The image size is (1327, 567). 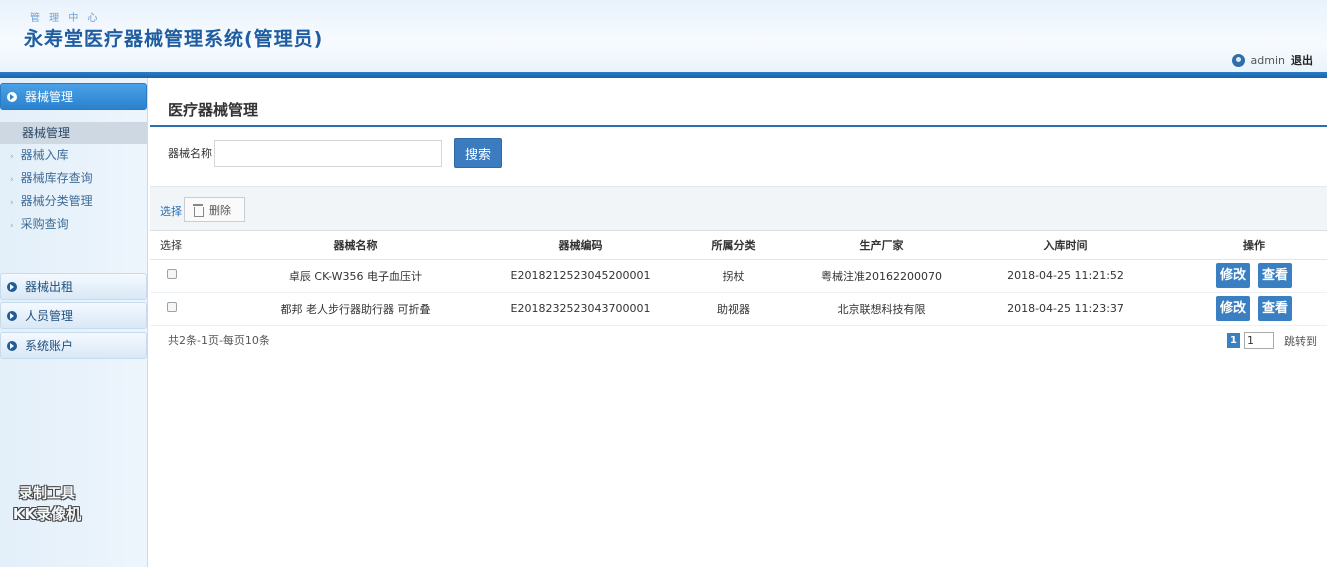 What do you see at coordinates (1302, 60) in the screenshot?
I see `logout-link: 退出` at bounding box center [1302, 60].